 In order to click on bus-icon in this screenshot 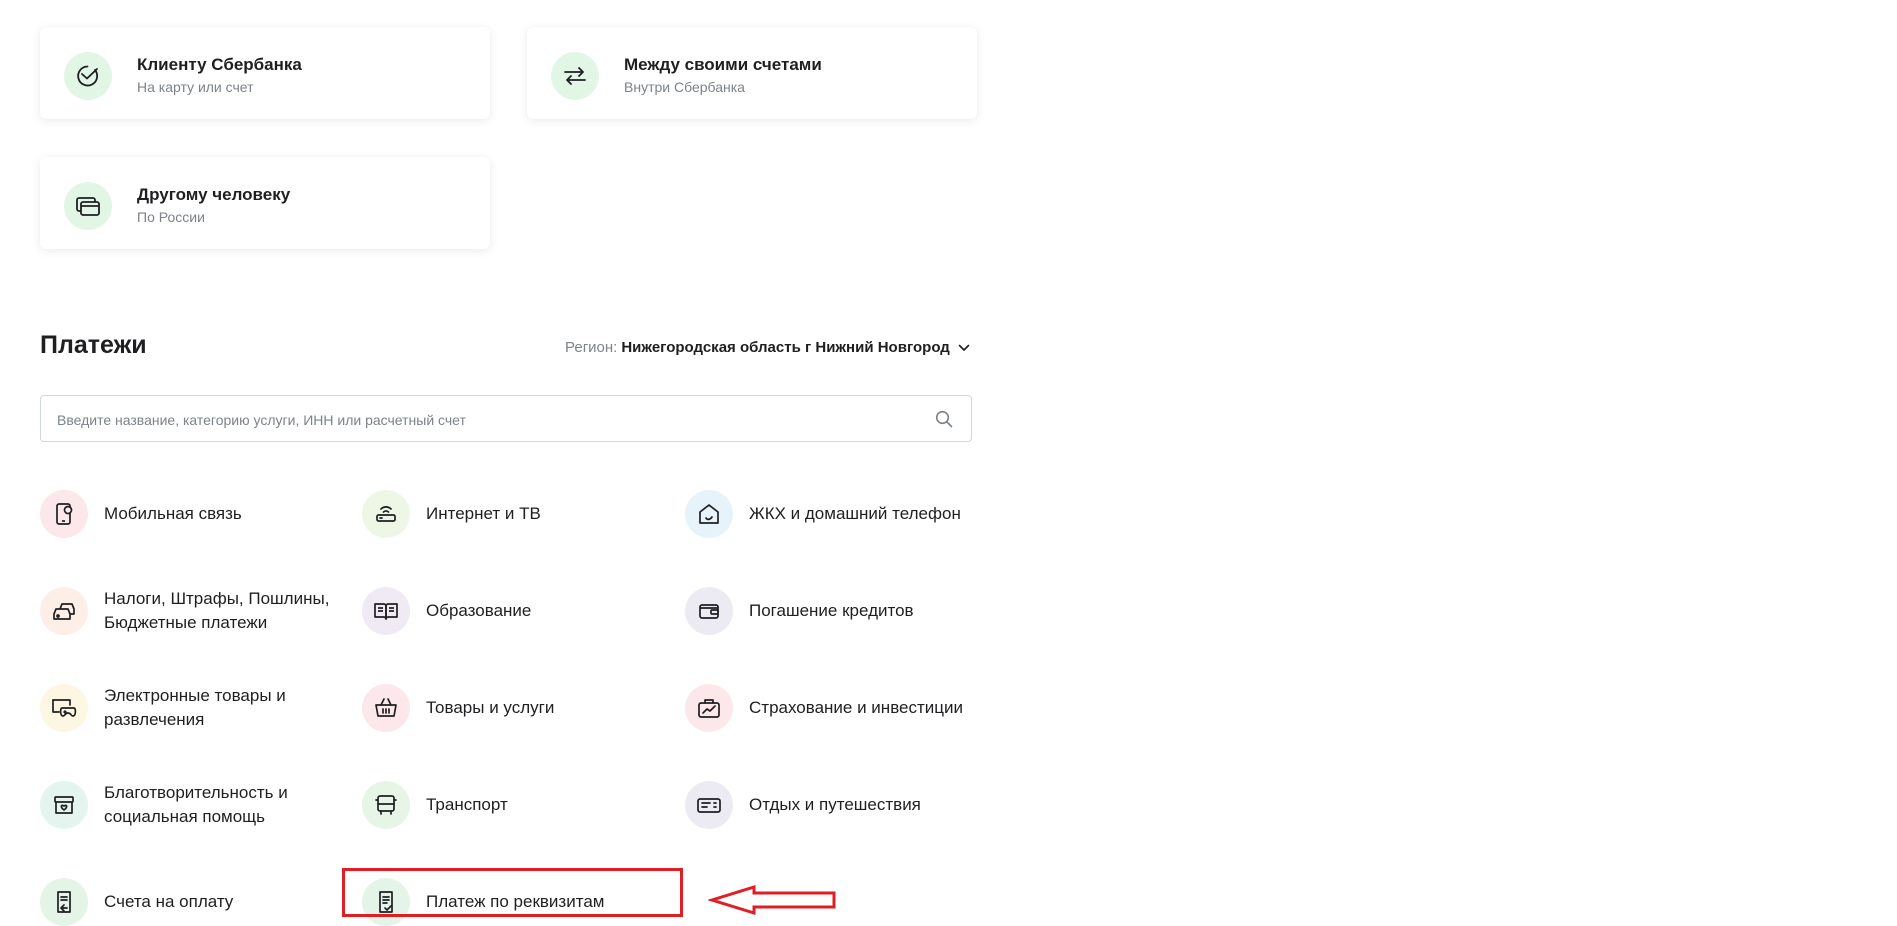, I will do `click(386, 805)`.